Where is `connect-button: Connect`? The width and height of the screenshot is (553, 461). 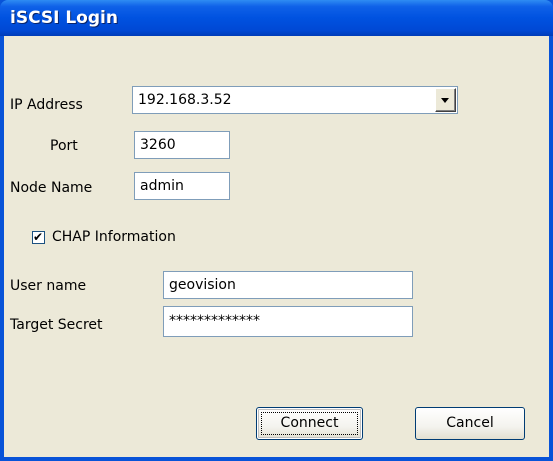 connect-button: Connect is located at coordinates (309, 423).